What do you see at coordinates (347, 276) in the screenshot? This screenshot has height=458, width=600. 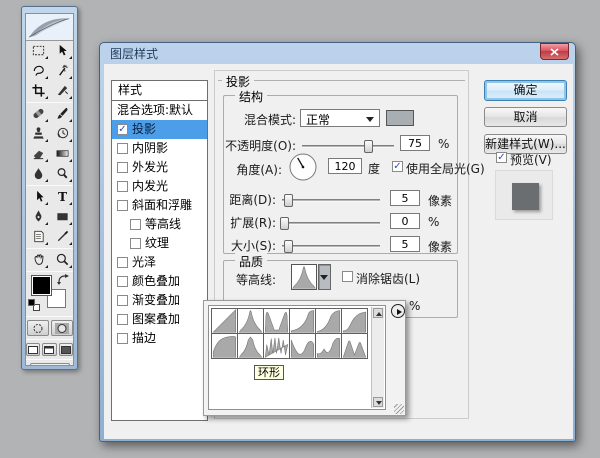 I see `antialias-checkbox` at bounding box center [347, 276].